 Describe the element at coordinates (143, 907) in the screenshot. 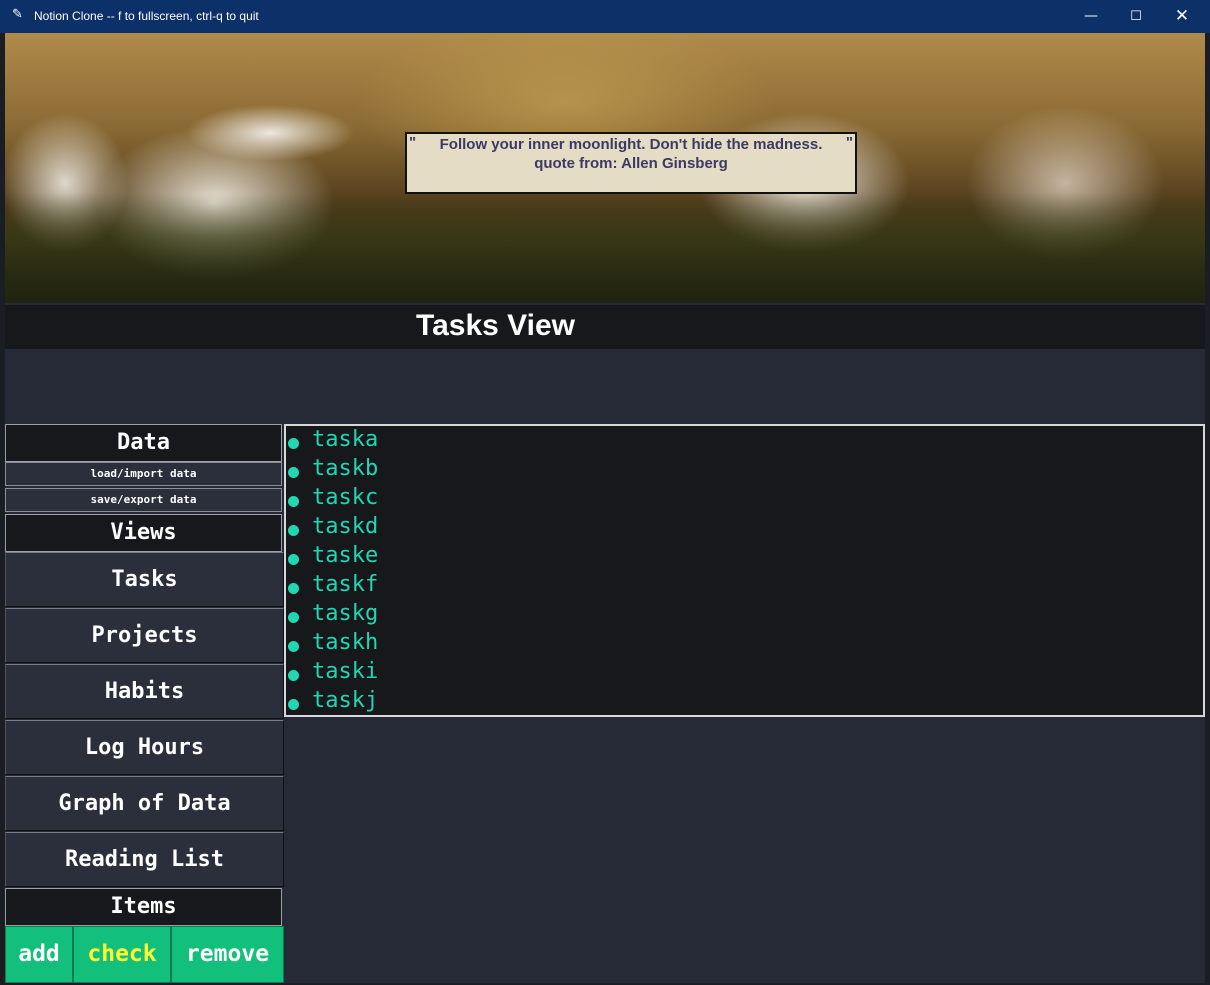

I see `items-heading: Items` at that location.